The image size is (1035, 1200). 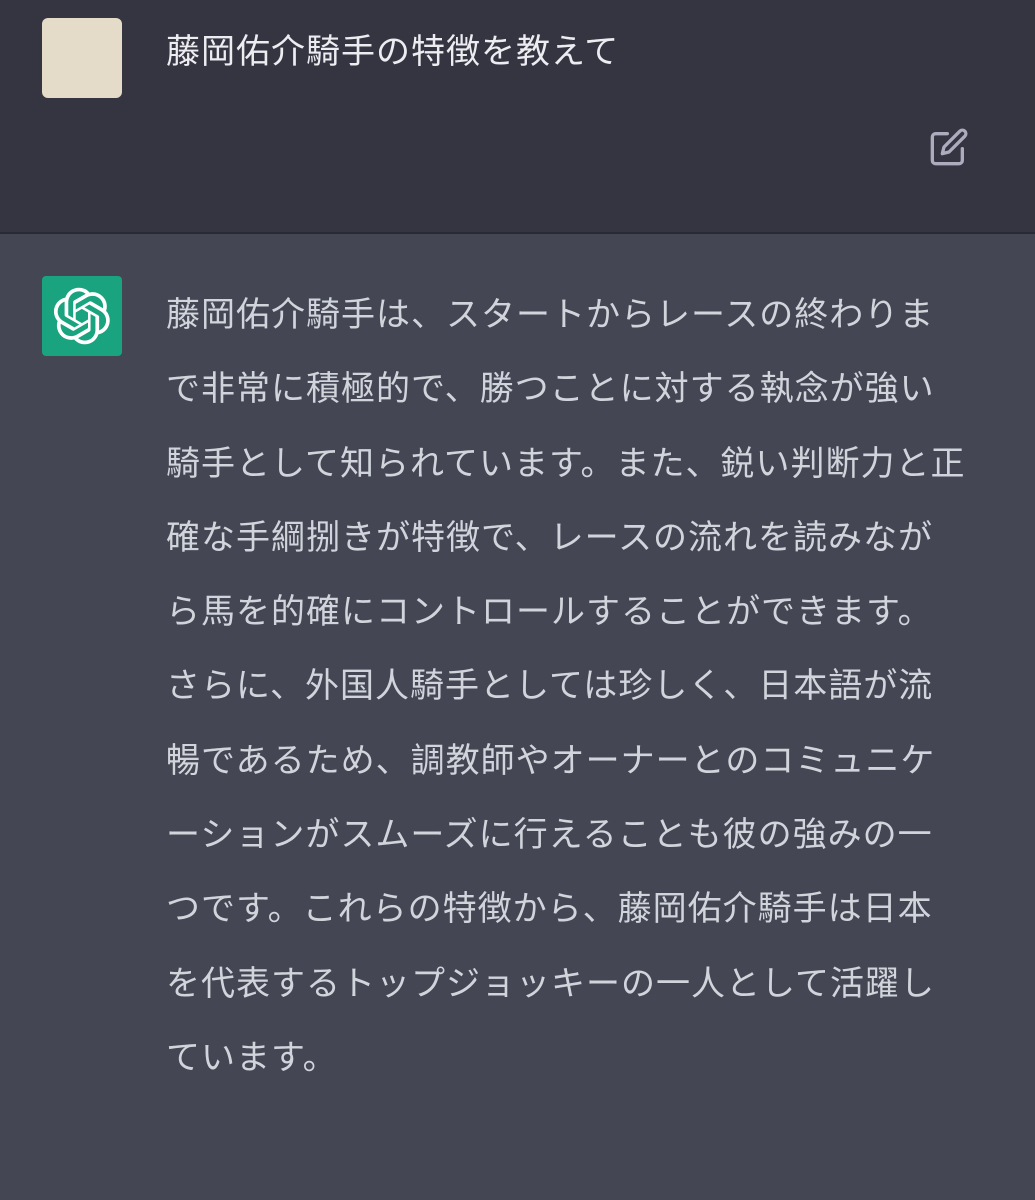 I want to click on openai-logo-icon, so click(x=81, y=316).